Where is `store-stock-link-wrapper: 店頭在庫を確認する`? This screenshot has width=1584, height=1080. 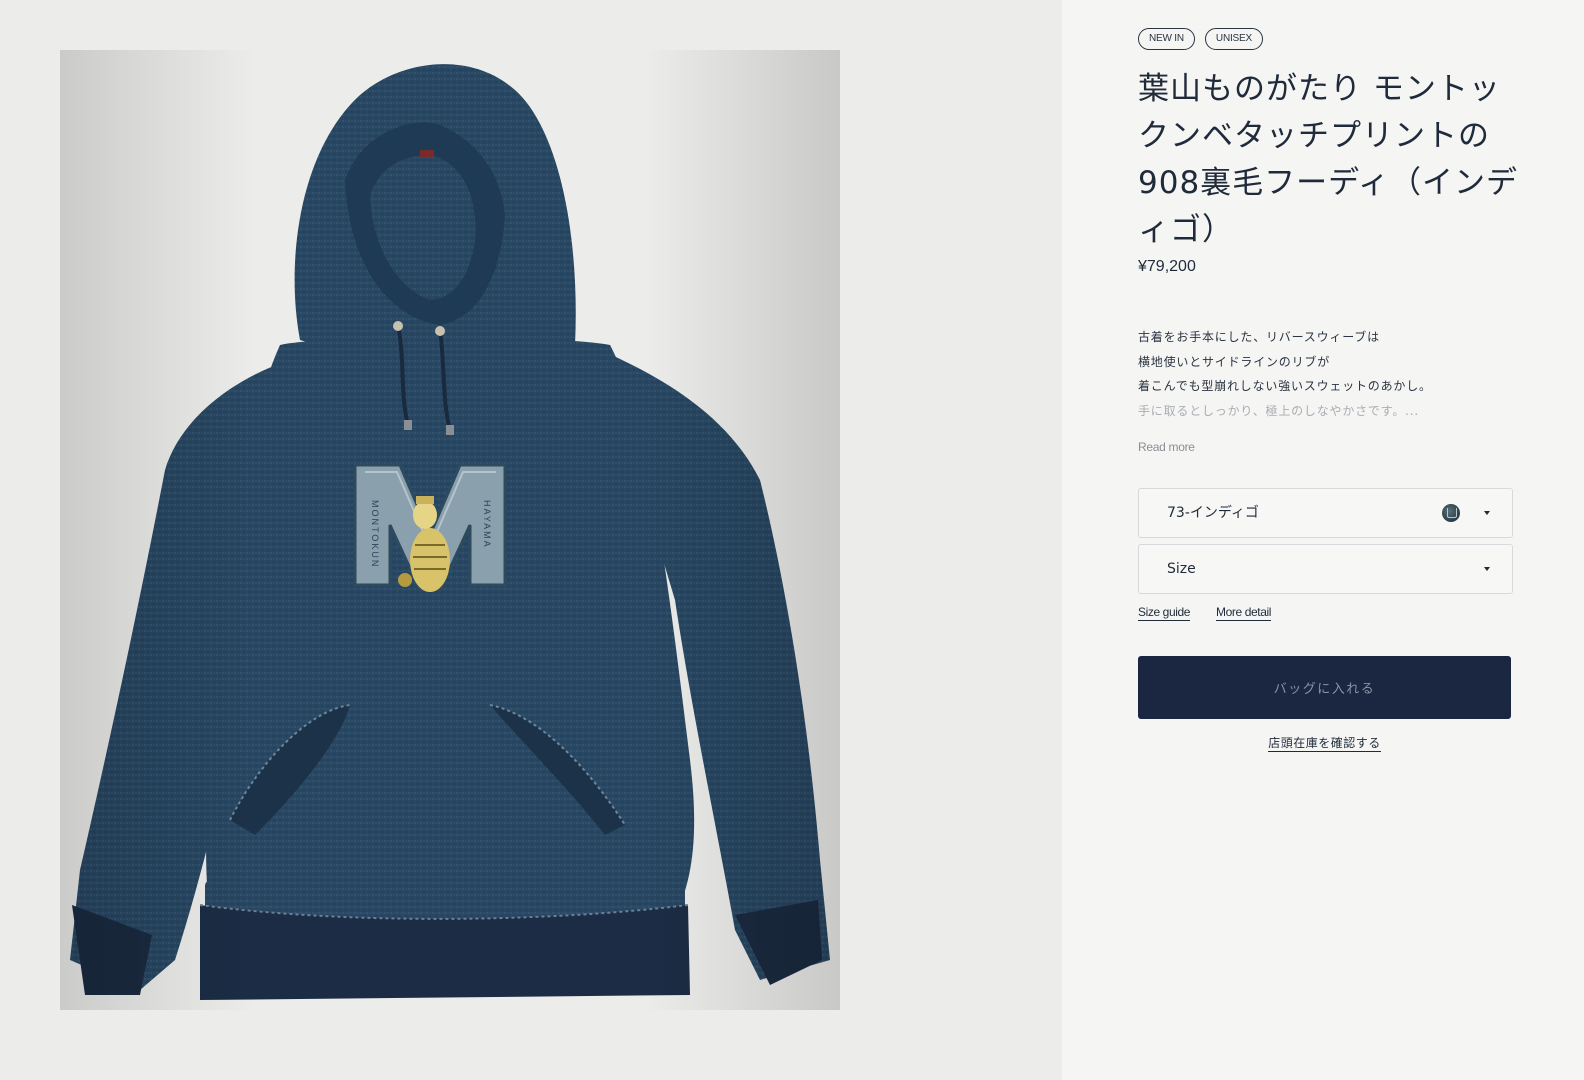 store-stock-link-wrapper: 店頭在庫を確認する is located at coordinates (1323, 743).